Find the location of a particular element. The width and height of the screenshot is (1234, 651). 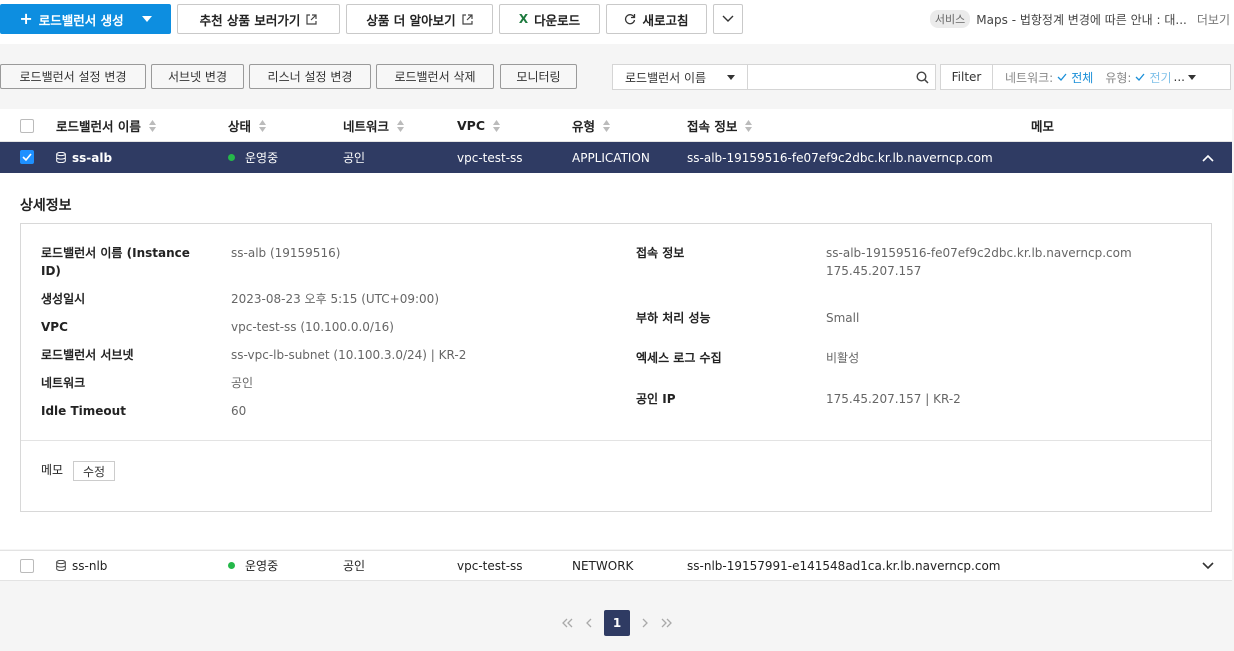

more-options-button is located at coordinates (728, 19).